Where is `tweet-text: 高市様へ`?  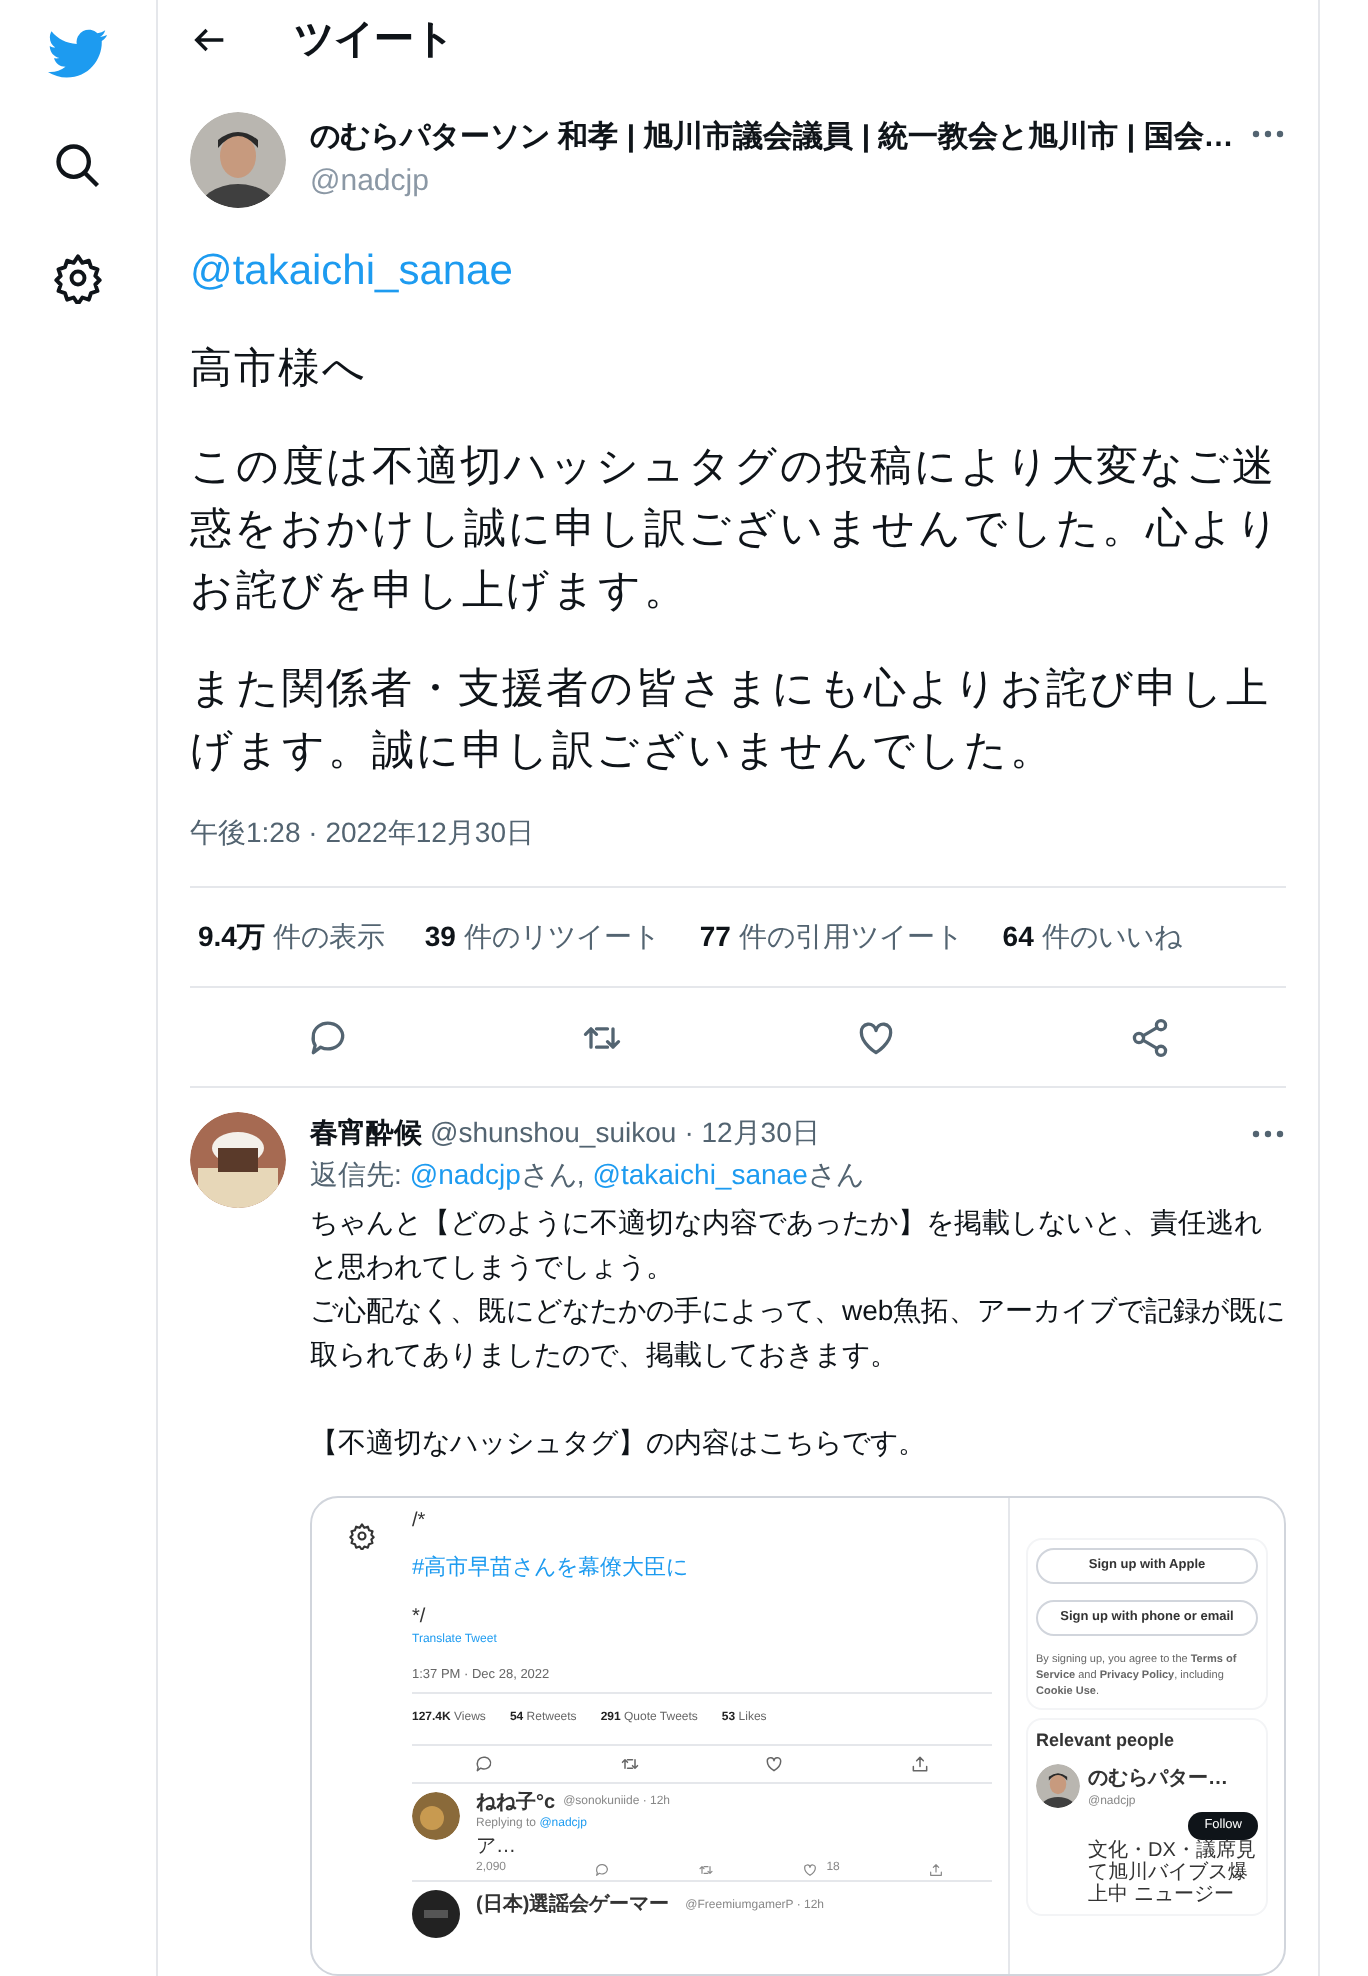 tweet-text: 高市様へ is located at coordinates (280, 370).